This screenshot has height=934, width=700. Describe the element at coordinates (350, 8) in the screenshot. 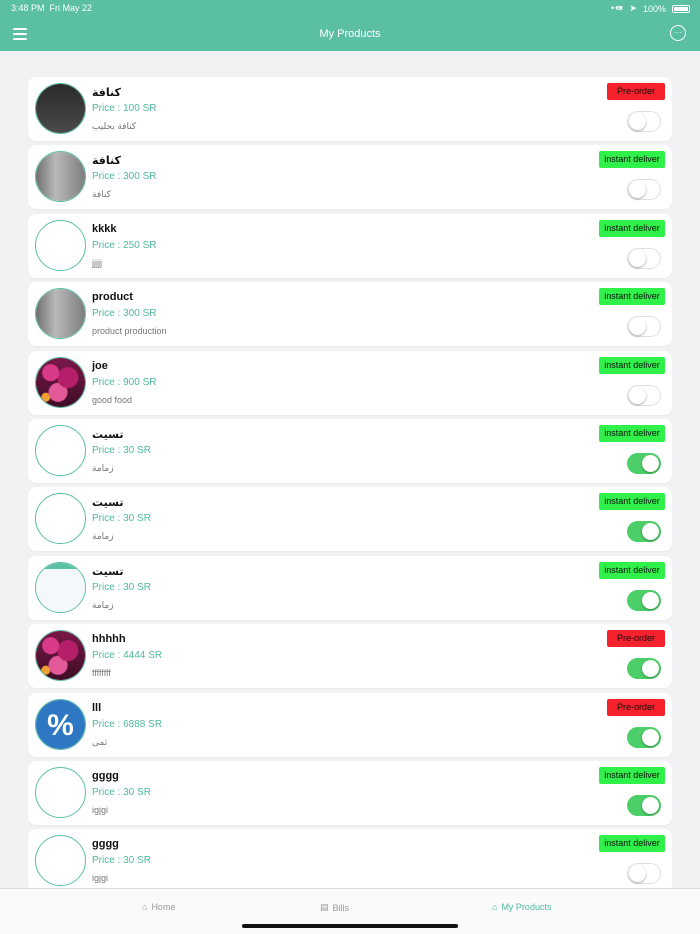

I see `status-bar: 3:48 PM Fri May 22 ••• ≋ ➤ 100%` at that location.